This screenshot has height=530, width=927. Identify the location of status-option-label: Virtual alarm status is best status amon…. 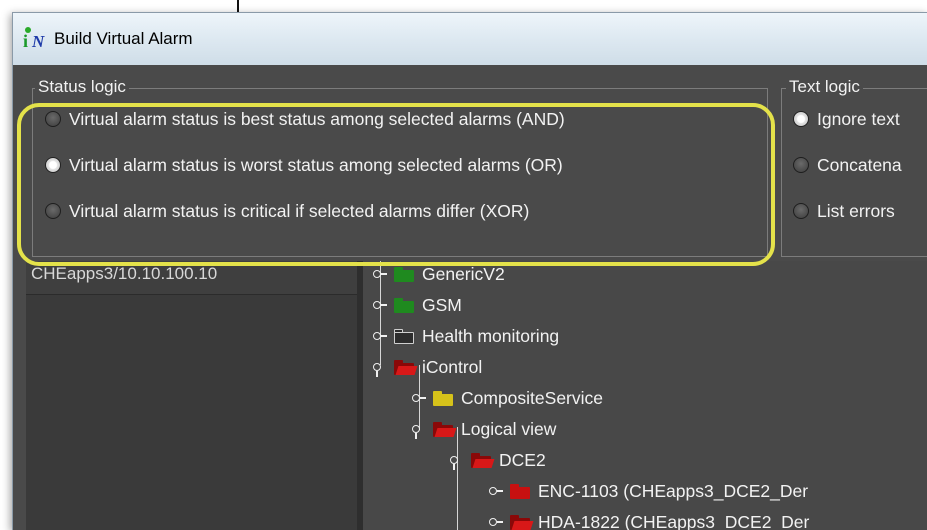
(317, 119).